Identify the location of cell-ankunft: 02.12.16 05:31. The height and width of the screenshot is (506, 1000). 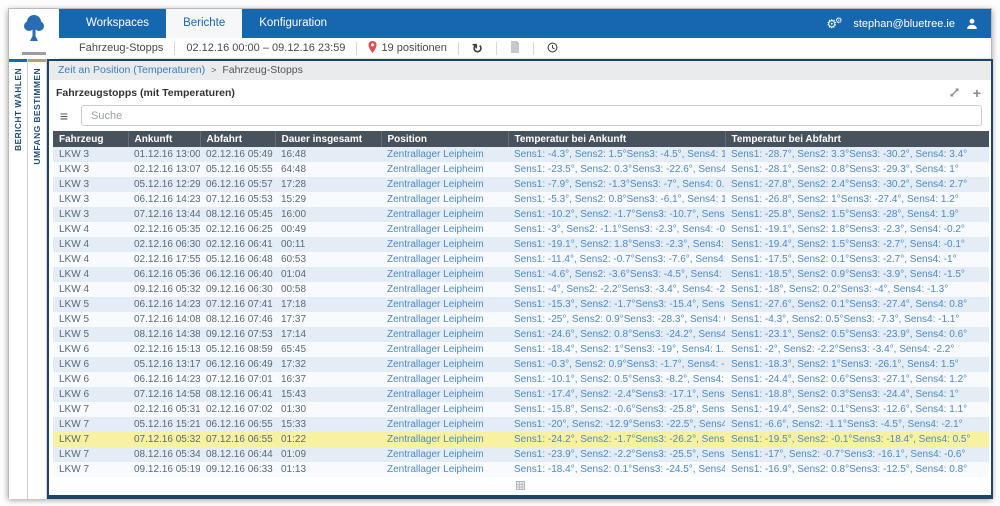
(167, 409).